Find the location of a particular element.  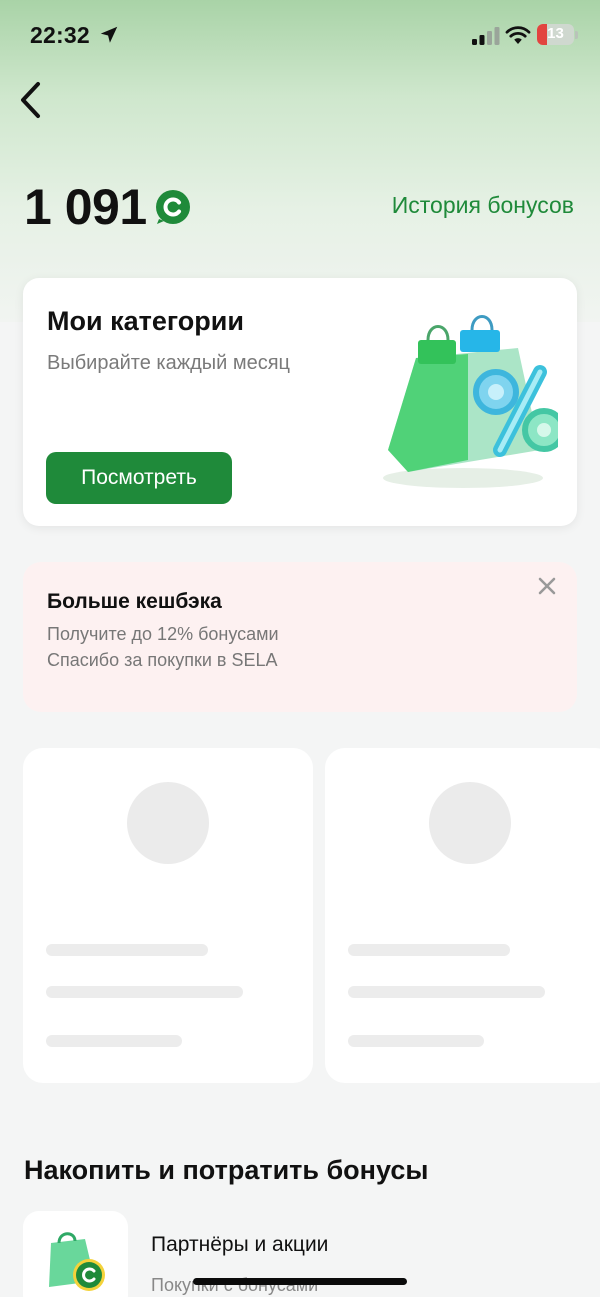

partner-bag-icon is located at coordinates (77, 1261).